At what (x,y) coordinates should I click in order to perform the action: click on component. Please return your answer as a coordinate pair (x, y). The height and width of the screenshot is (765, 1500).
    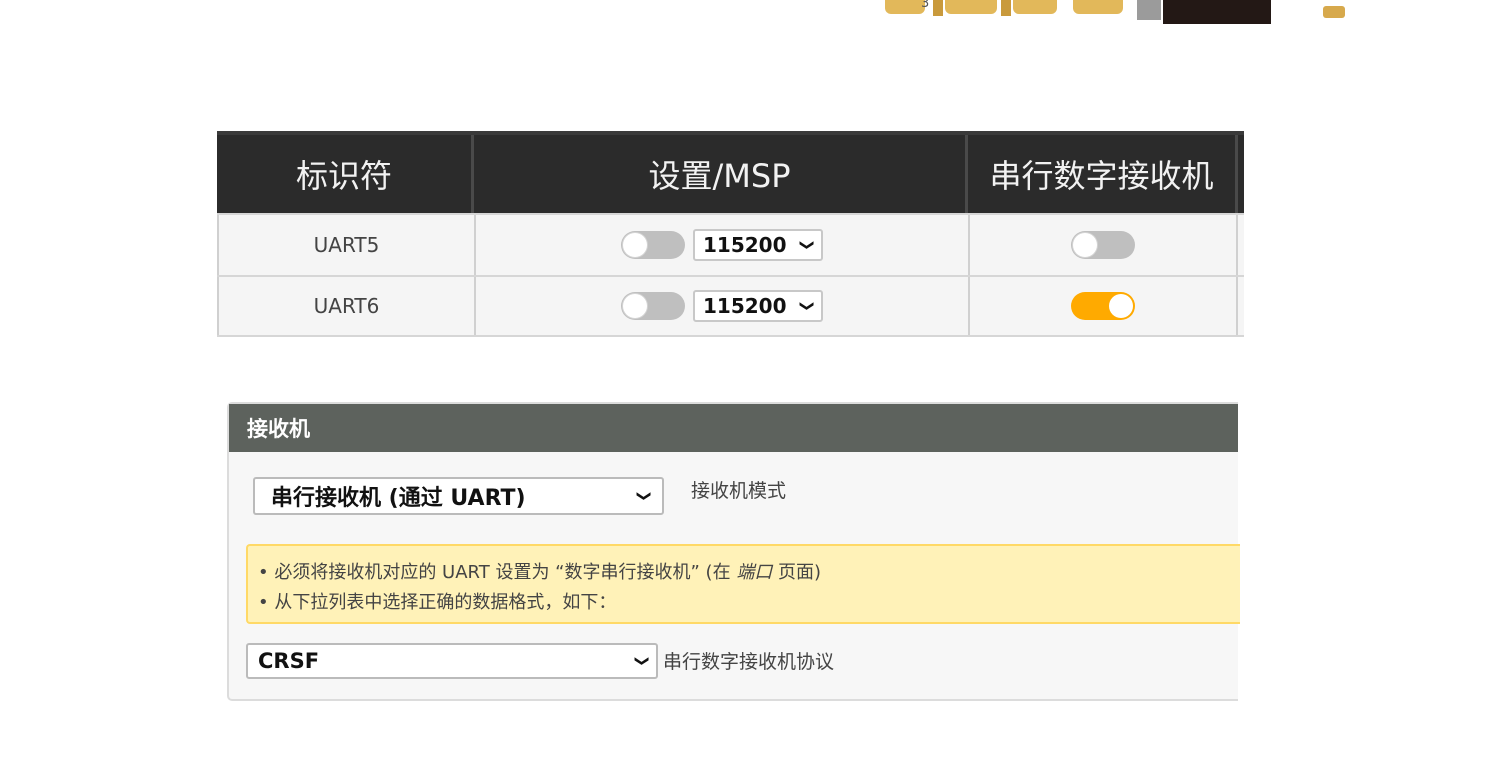
    Looking at the image, I should click on (1149, 10).